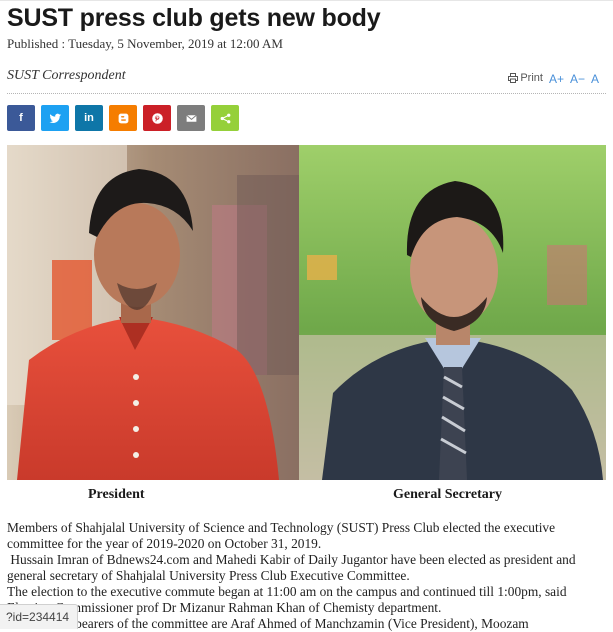 Image resolution: width=613 pixels, height=632 pixels. I want to click on share-linkedin-button: in, so click(89, 118).